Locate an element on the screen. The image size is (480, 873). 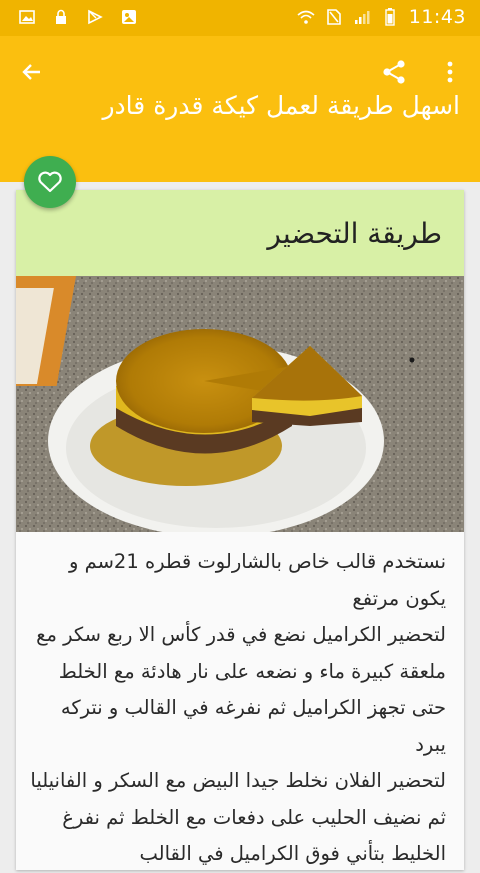
status-bar: 11:43 is located at coordinates (240, 18).